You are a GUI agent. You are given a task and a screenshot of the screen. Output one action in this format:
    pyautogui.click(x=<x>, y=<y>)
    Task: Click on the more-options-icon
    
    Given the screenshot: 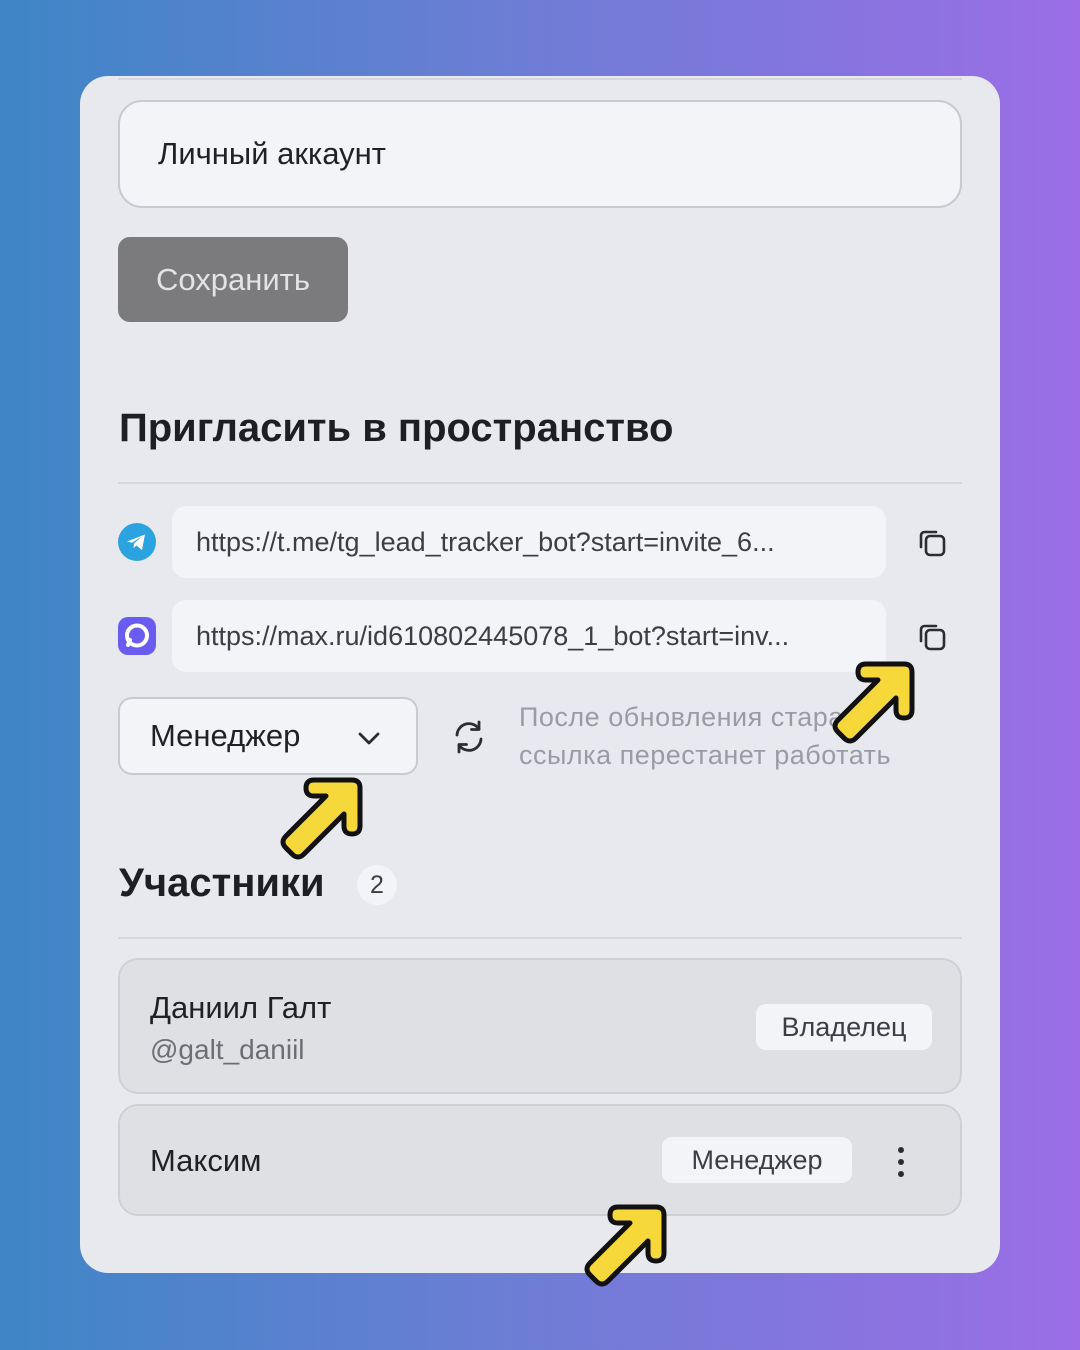 What is the action you would take?
    pyautogui.click(x=901, y=1162)
    